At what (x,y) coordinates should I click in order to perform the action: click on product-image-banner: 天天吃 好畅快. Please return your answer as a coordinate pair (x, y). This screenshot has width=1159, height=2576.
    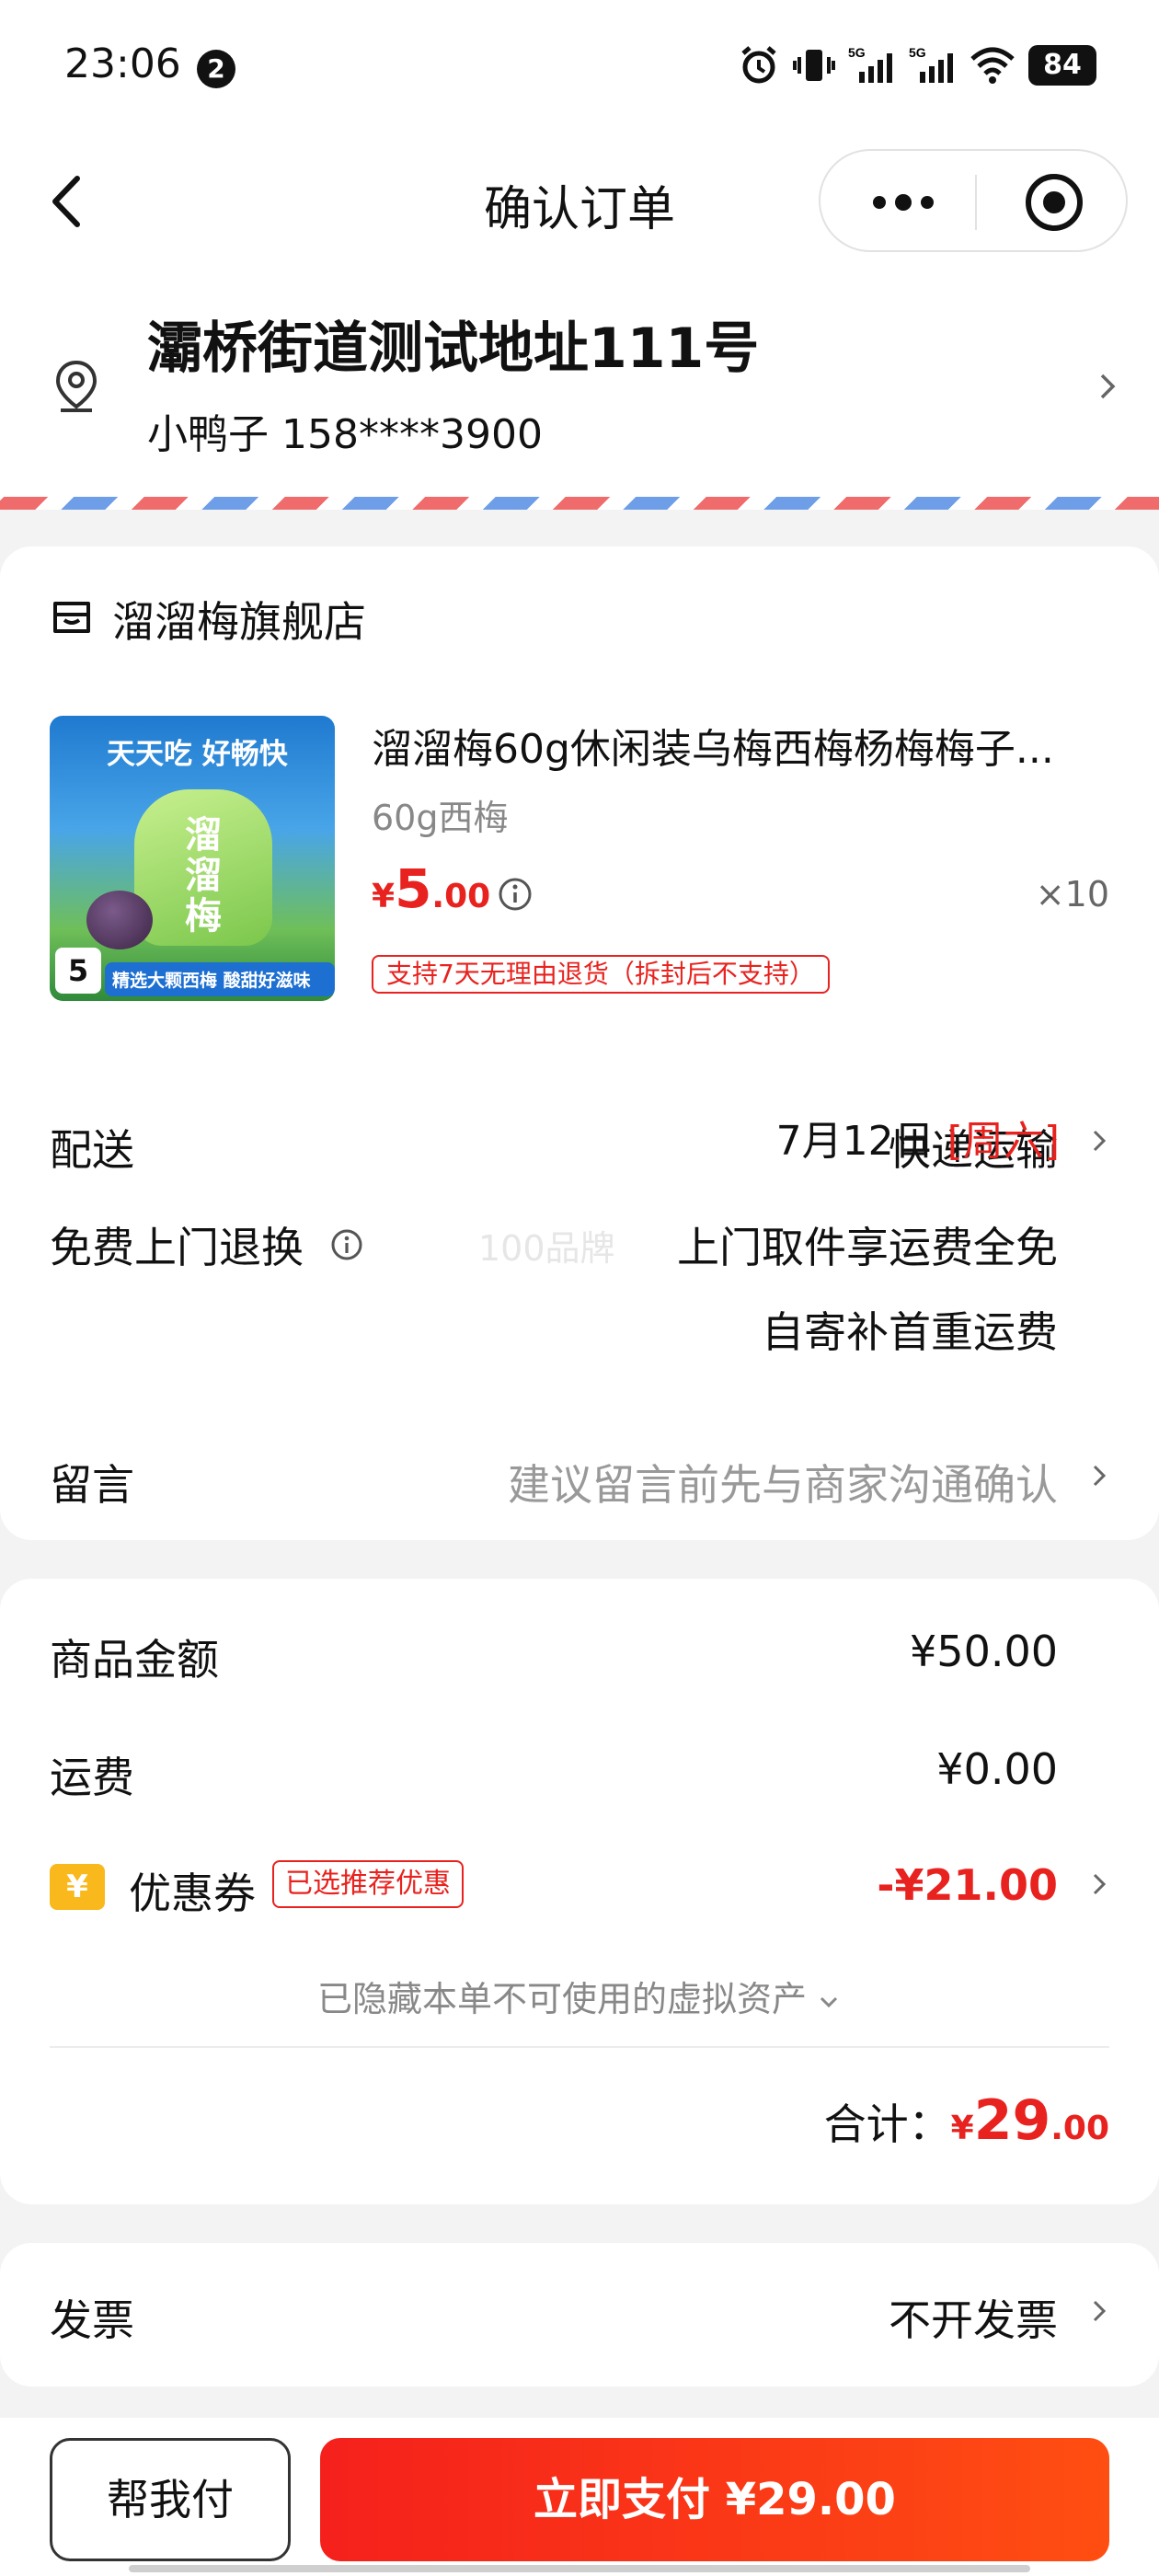
    Looking at the image, I should click on (197, 754).